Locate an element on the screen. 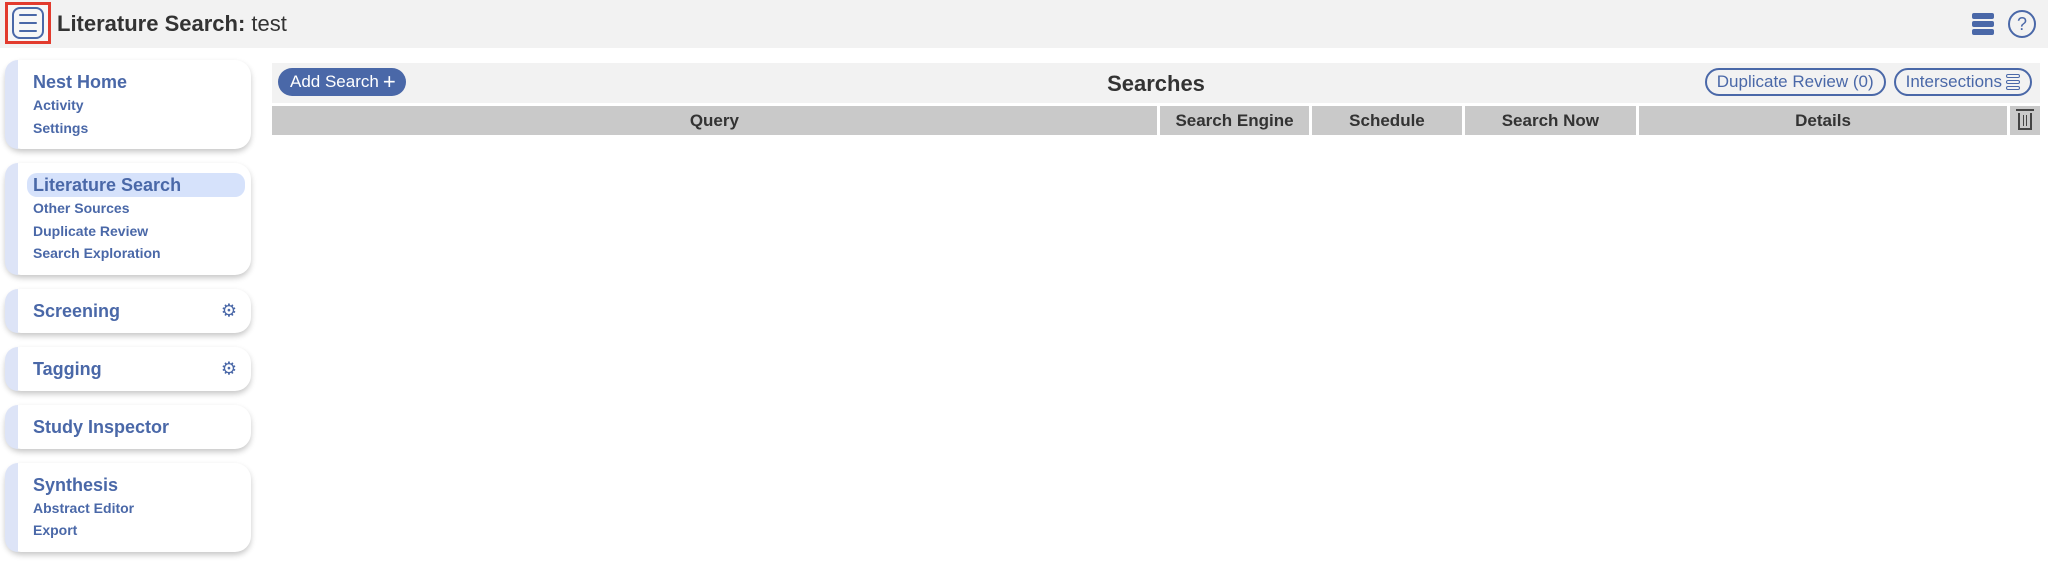 The image size is (2048, 582). sidebar-item-nest-home: Nest Home is located at coordinates (137, 82).